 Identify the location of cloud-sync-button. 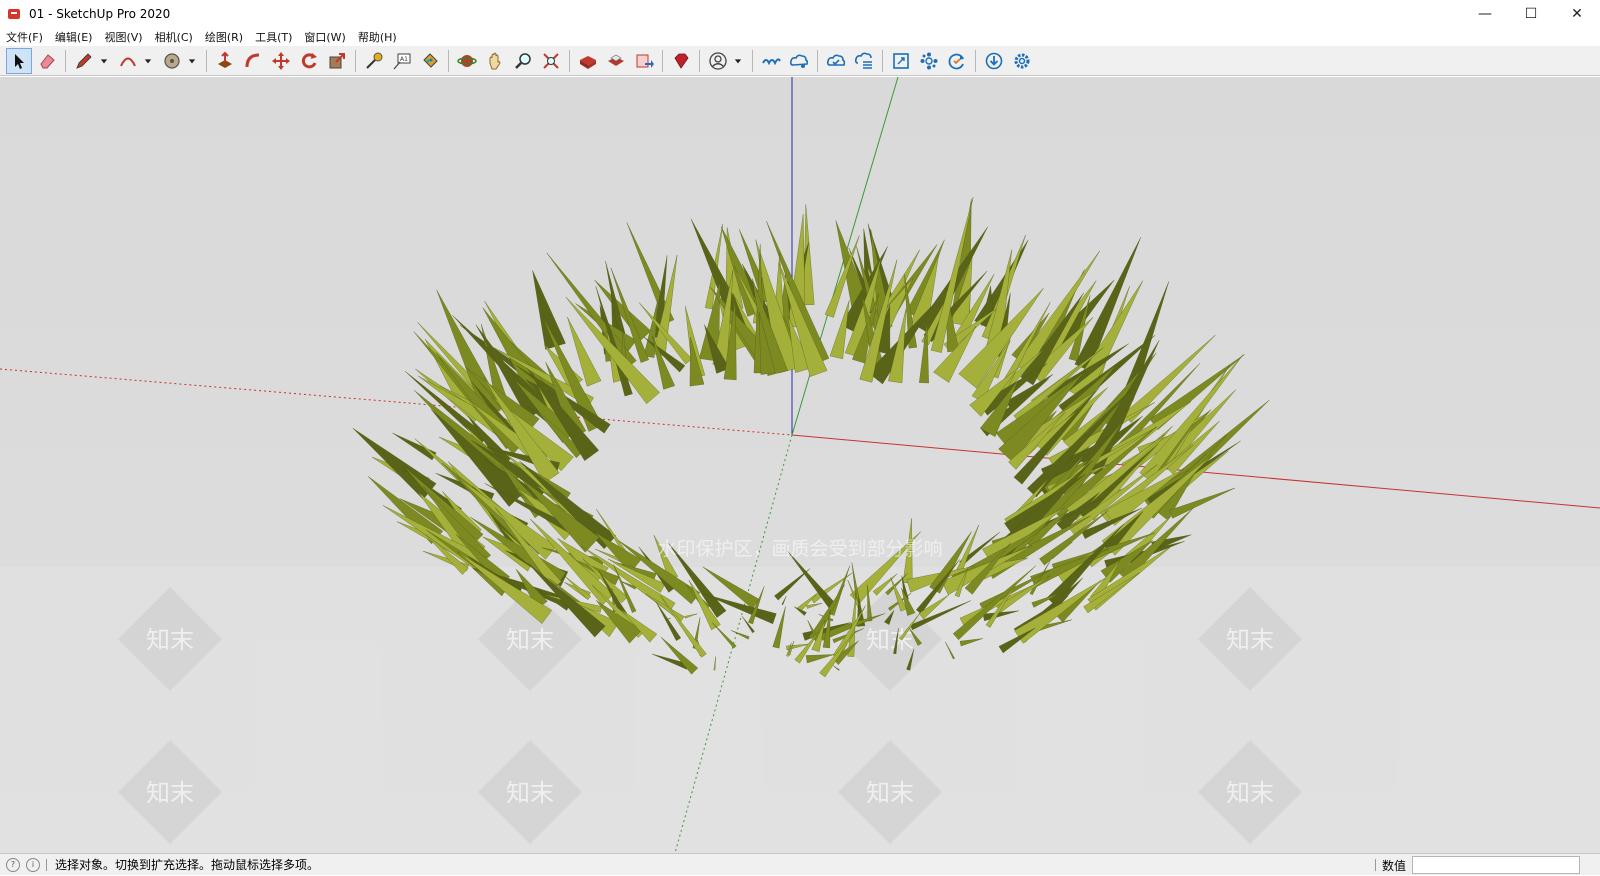
(836, 61).